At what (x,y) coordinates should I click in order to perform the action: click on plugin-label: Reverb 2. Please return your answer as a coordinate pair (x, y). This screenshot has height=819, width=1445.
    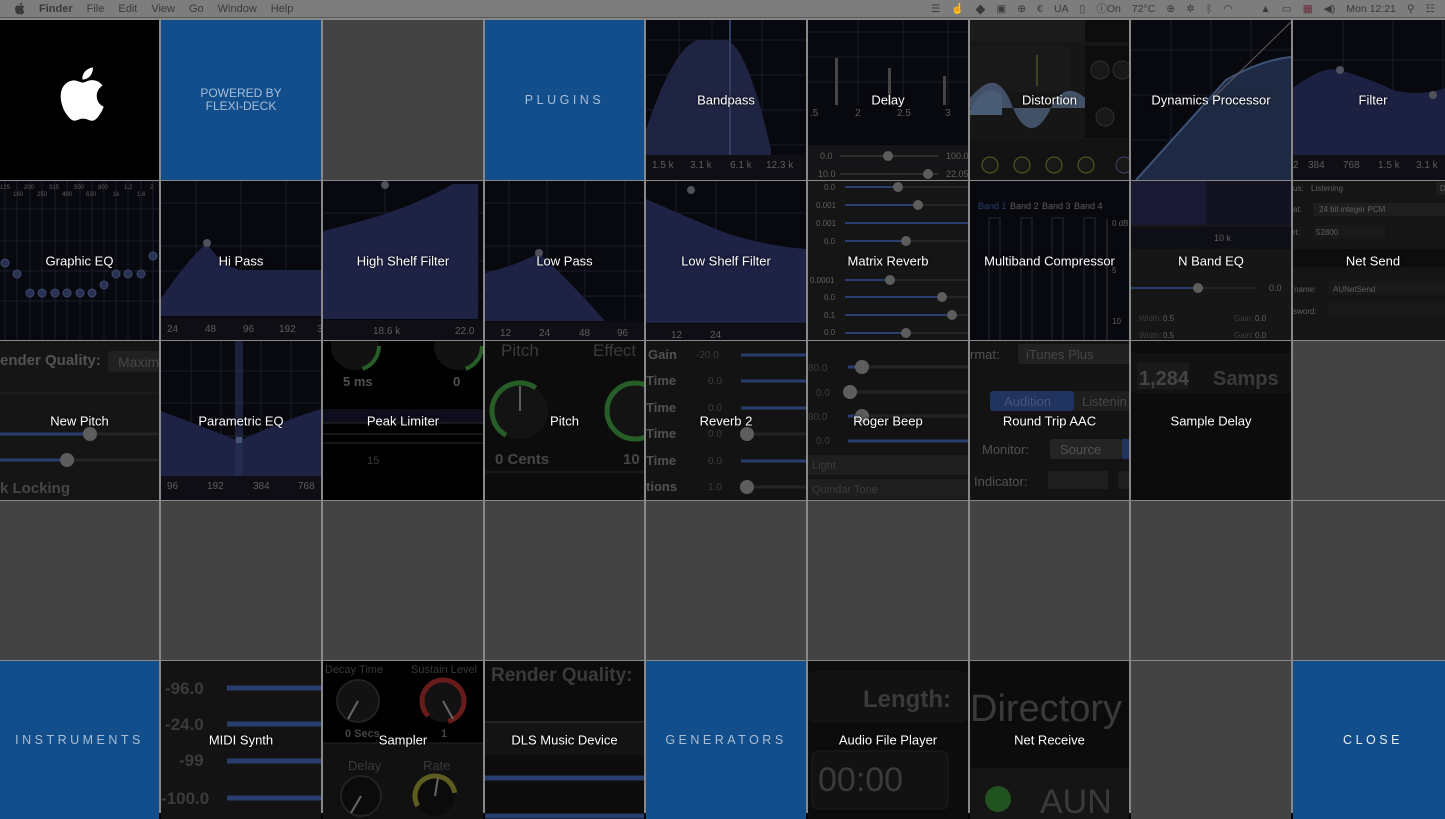
    Looking at the image, I should click on (726, 420).